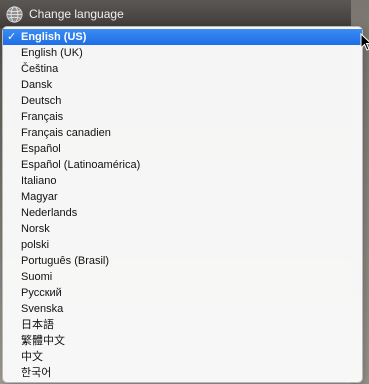 Image resolution: width=369 pixels, height=384 pixels. I want to click on menu-item: Português (Brasil), so click(182, 261).